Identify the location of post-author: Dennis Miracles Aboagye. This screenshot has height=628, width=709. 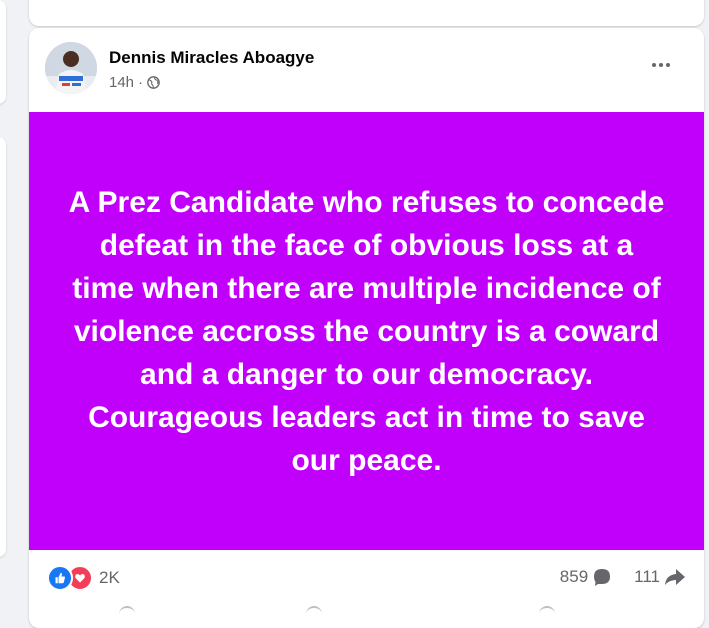
(211, 58).